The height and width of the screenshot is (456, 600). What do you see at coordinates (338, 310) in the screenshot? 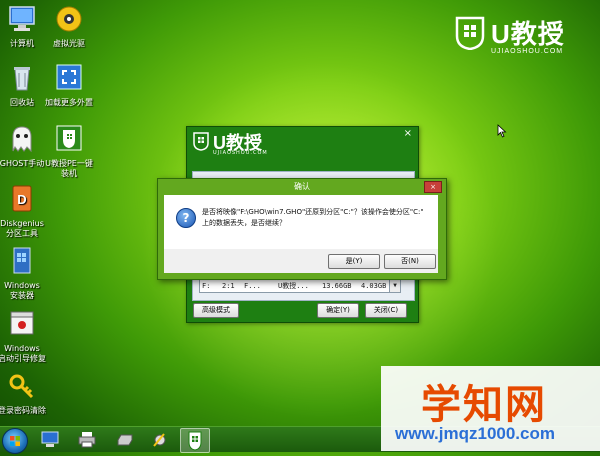
I see `ok-button: 确定(Y)` at bounding box center [338, 310].